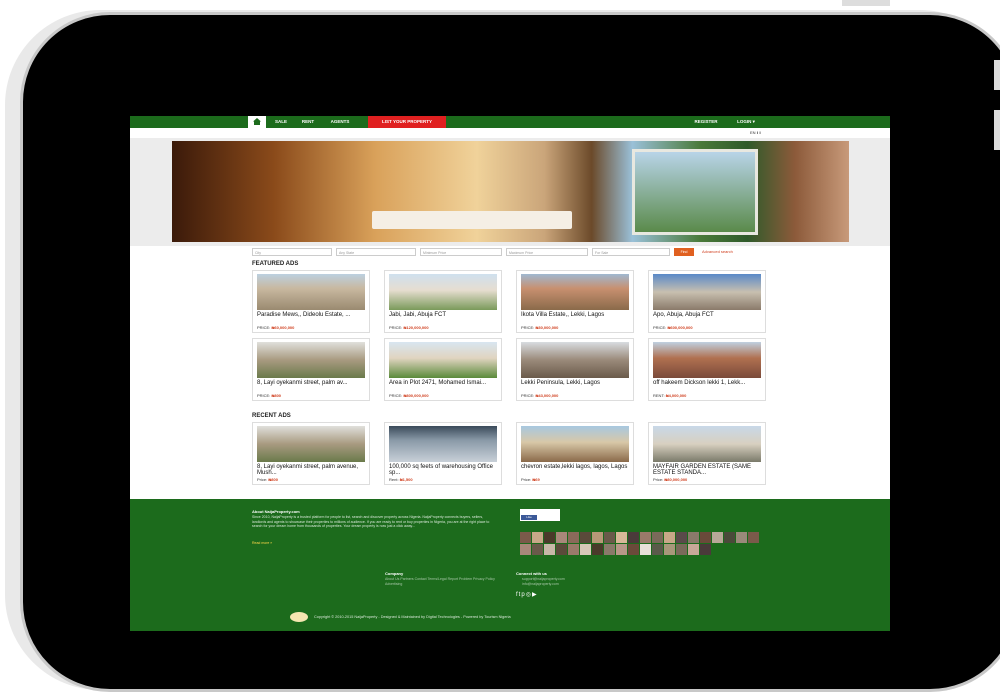 This screenshot has width=1000, height=692. What do you see at coordinates (271, 416) in the screenshot?
I see `recent-ads-title: RECENT ADS` at bounding box center [271, 416].